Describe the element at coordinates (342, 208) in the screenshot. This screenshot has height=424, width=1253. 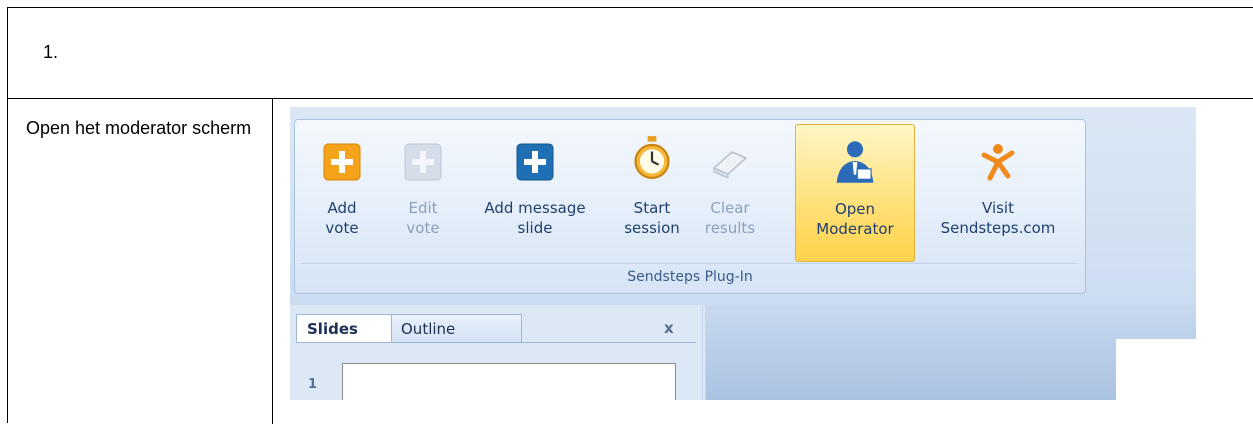
I see `add-vote-label-1: Add` at that location.